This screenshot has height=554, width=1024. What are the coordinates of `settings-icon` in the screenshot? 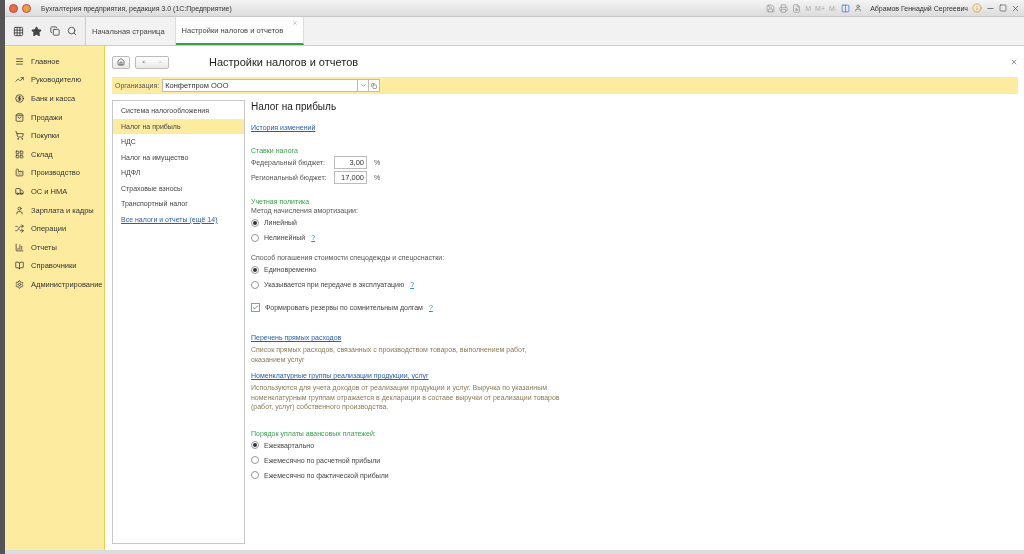 It's located at (19, 284).